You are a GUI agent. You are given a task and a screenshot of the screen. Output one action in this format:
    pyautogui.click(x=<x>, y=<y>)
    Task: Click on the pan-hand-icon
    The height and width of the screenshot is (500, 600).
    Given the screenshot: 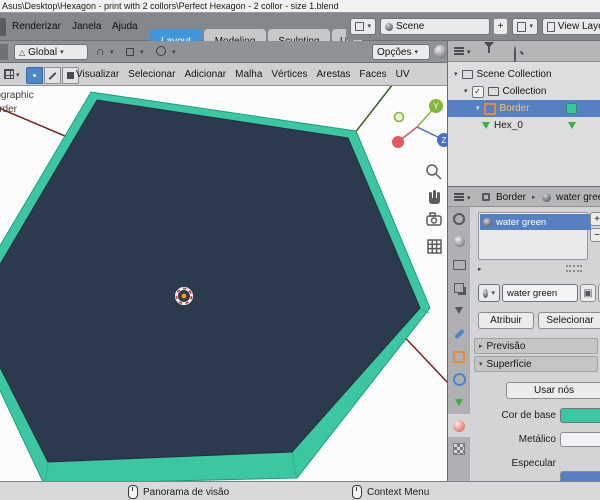 What is the action you would take?
    pyautogui.click(x=434, y=197)
    